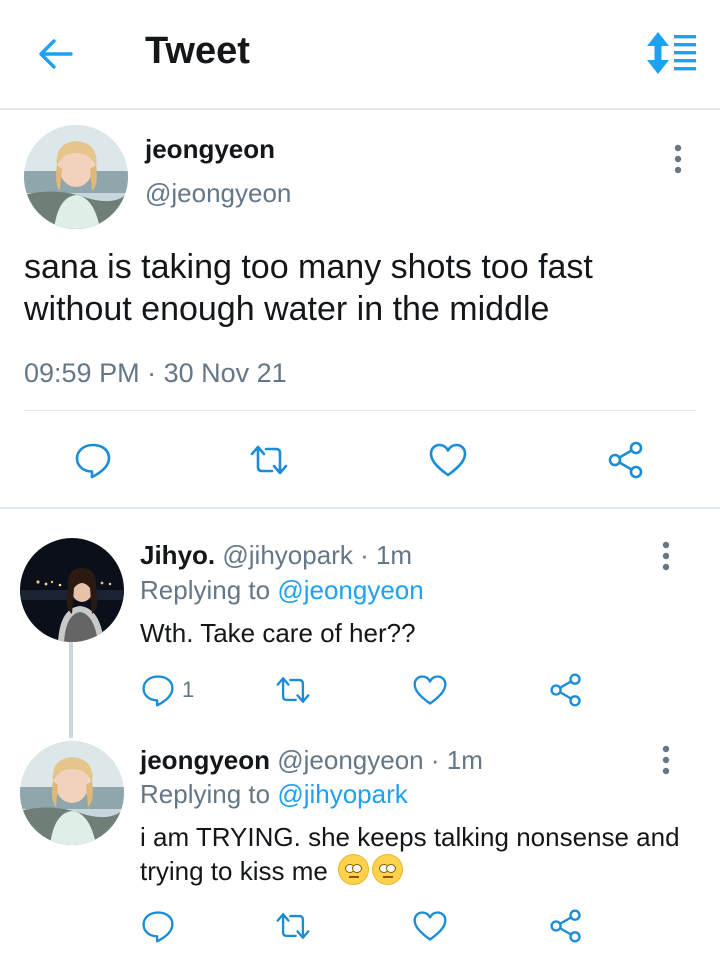 The image size is (720, 957). What do you see at coordinates (167, 690) in the screenshot?
I see `reply-button: 1` at bounding box center [167, 690].